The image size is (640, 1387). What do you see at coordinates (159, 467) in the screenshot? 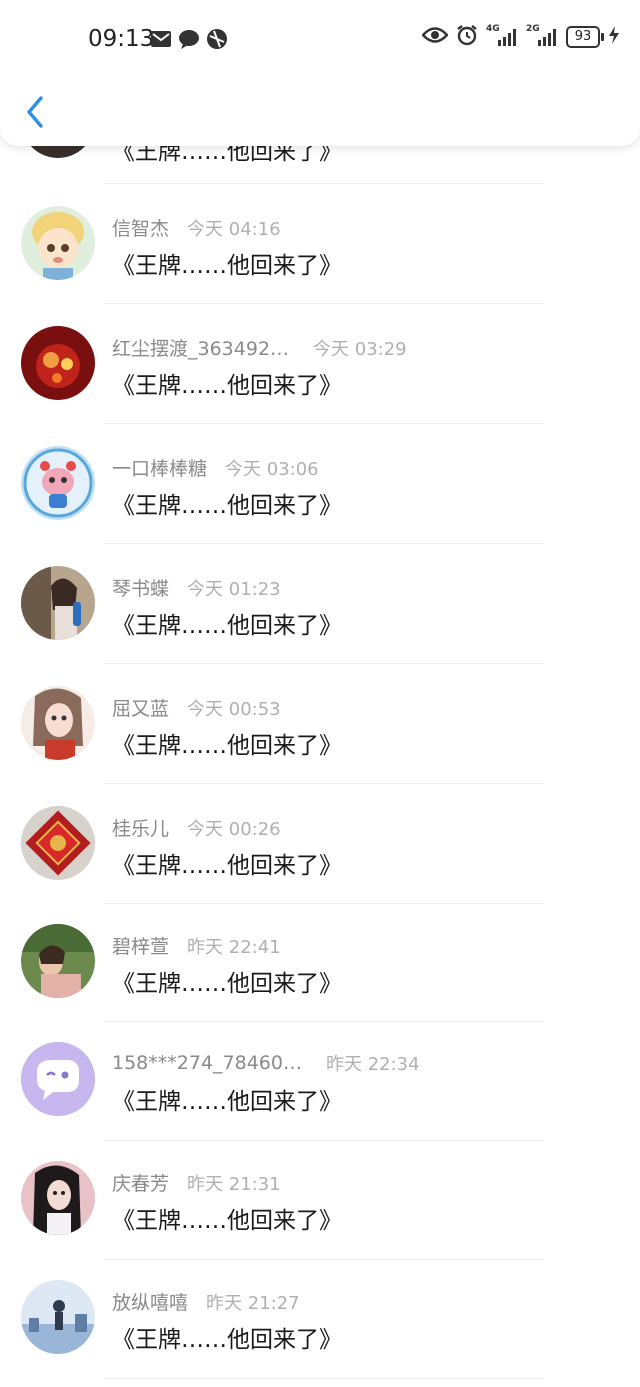
I see `sender-name: 一口棒棒糖` at bounding box center [159, 467].